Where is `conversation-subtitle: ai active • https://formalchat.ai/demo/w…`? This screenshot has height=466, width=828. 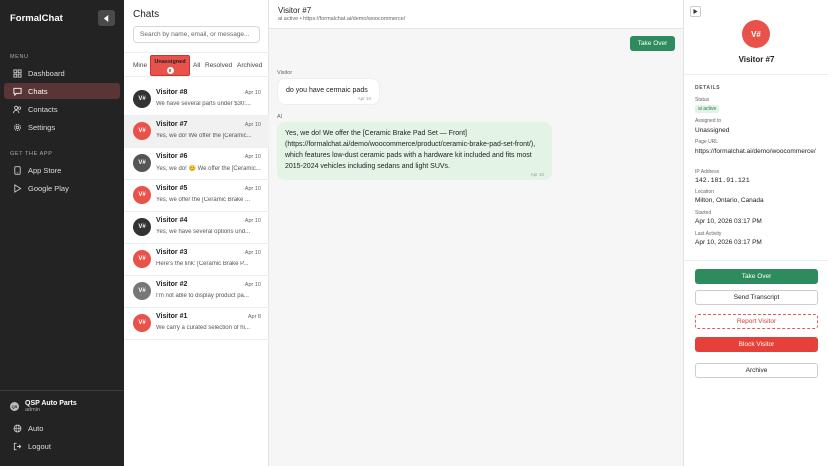 conversation-subtitle: ai active • https://formalchat.ai/demo/w… is located at coordinates (342, 19).